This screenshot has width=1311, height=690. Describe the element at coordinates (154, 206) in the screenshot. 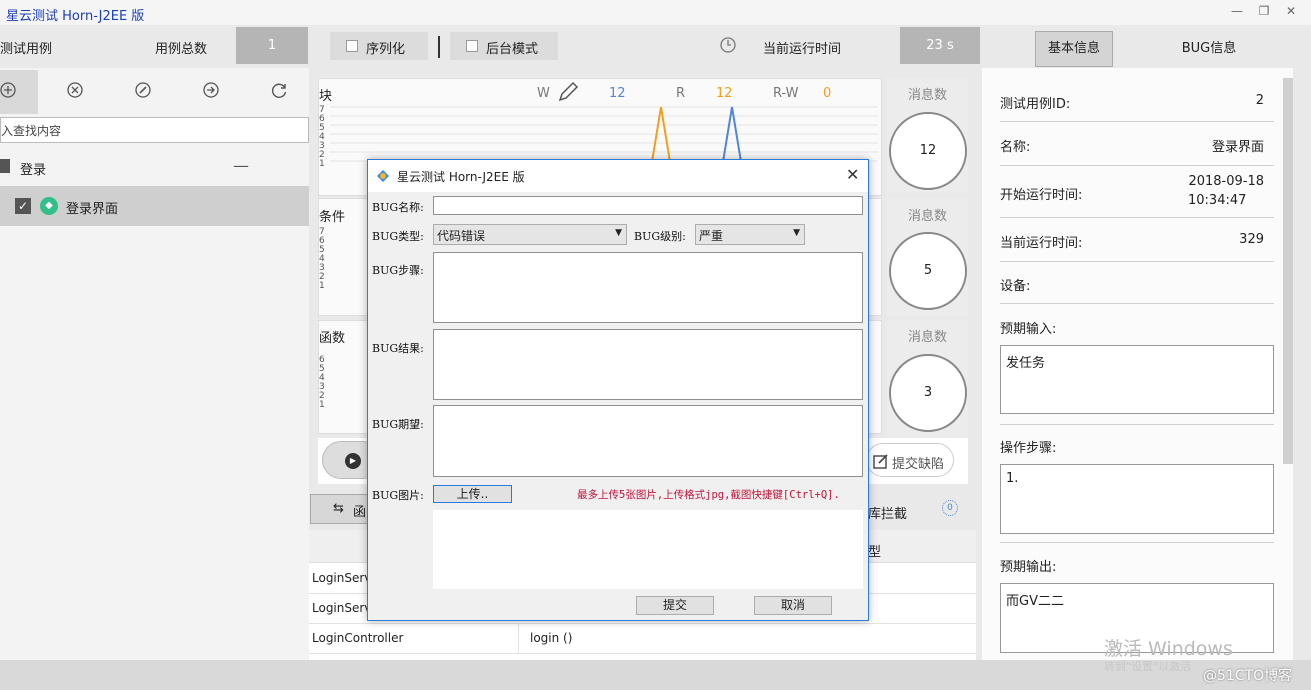

I see `tree-item-login-page: ✓ ◆ 登录界面` at that location.